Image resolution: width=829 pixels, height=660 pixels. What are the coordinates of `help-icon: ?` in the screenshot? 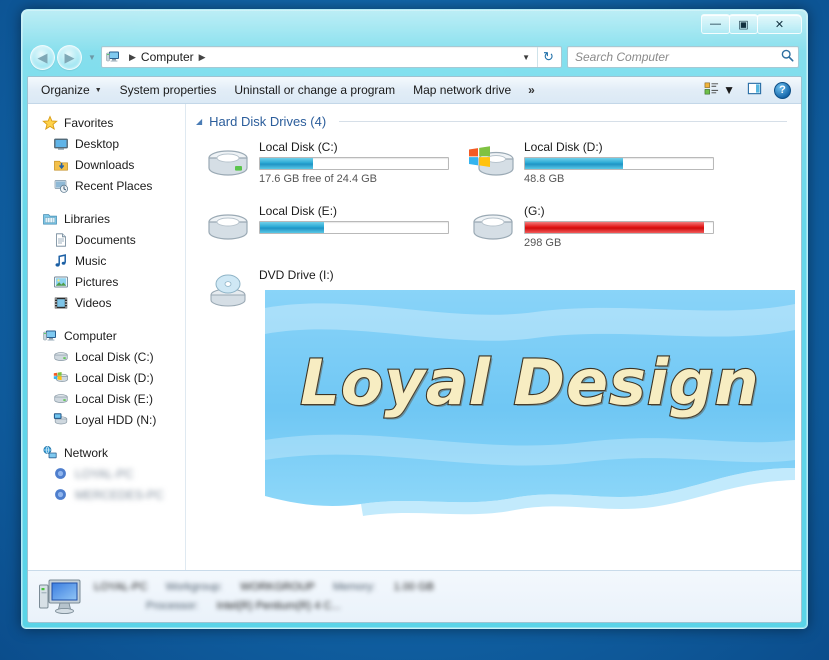 It's located at (782, 90).